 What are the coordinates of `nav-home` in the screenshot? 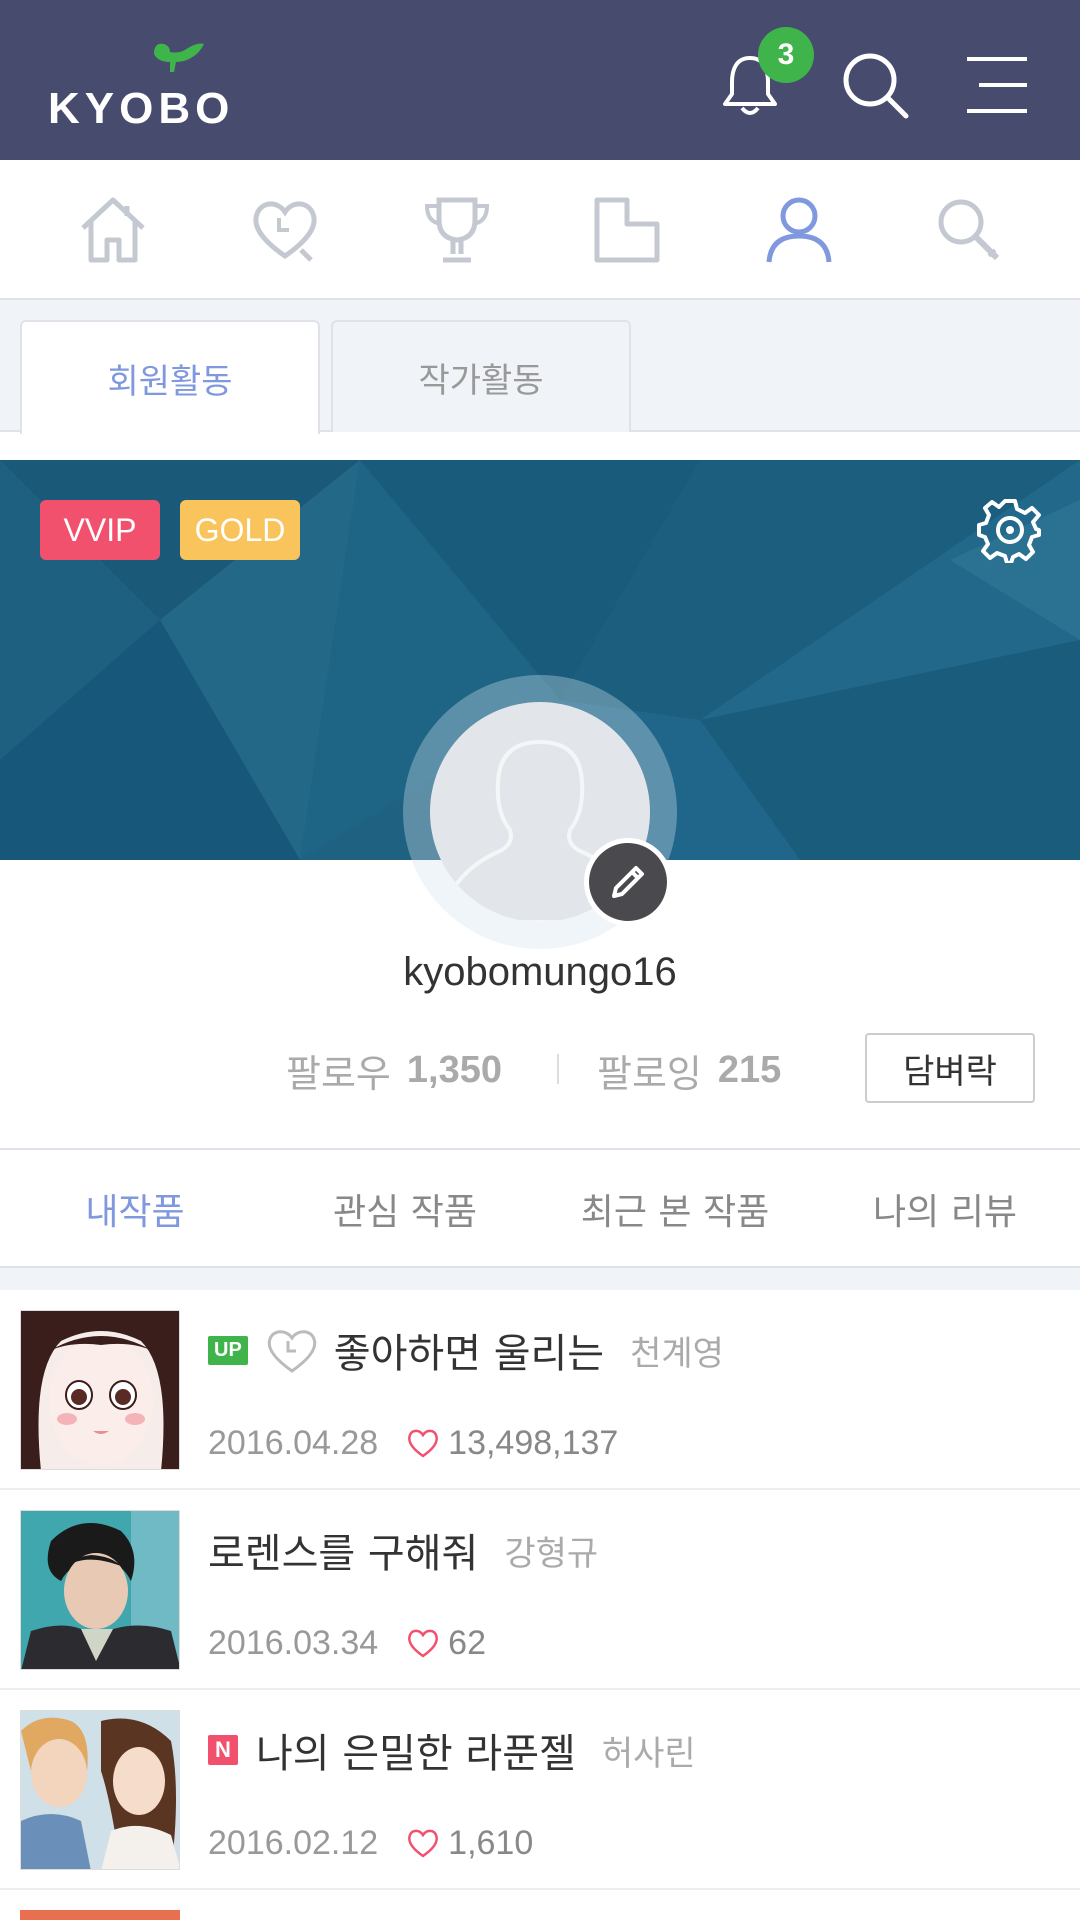 It's located at (113, 230).